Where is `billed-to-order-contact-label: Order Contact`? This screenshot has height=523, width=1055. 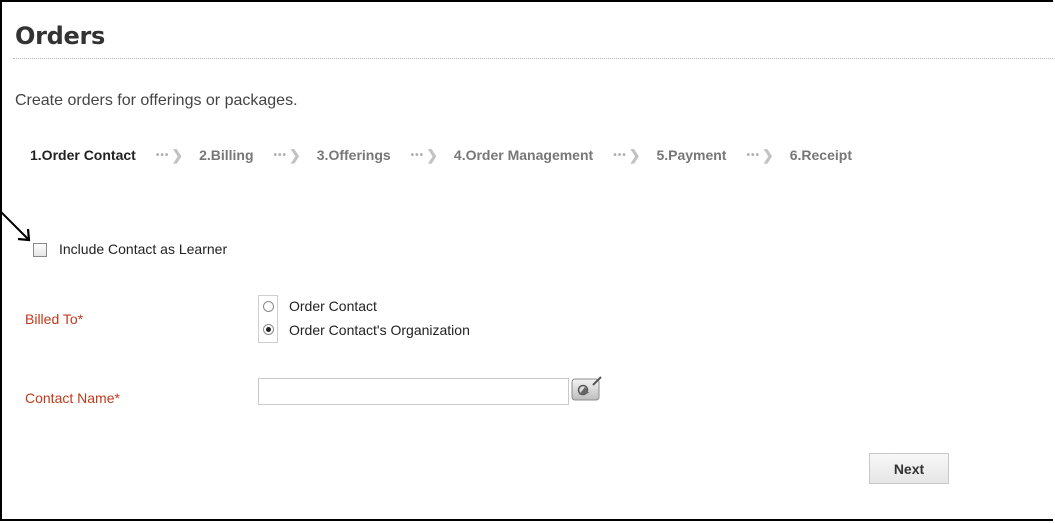 billed-to-order-contact-label: Order Contact is located at coordinates (333, 306).